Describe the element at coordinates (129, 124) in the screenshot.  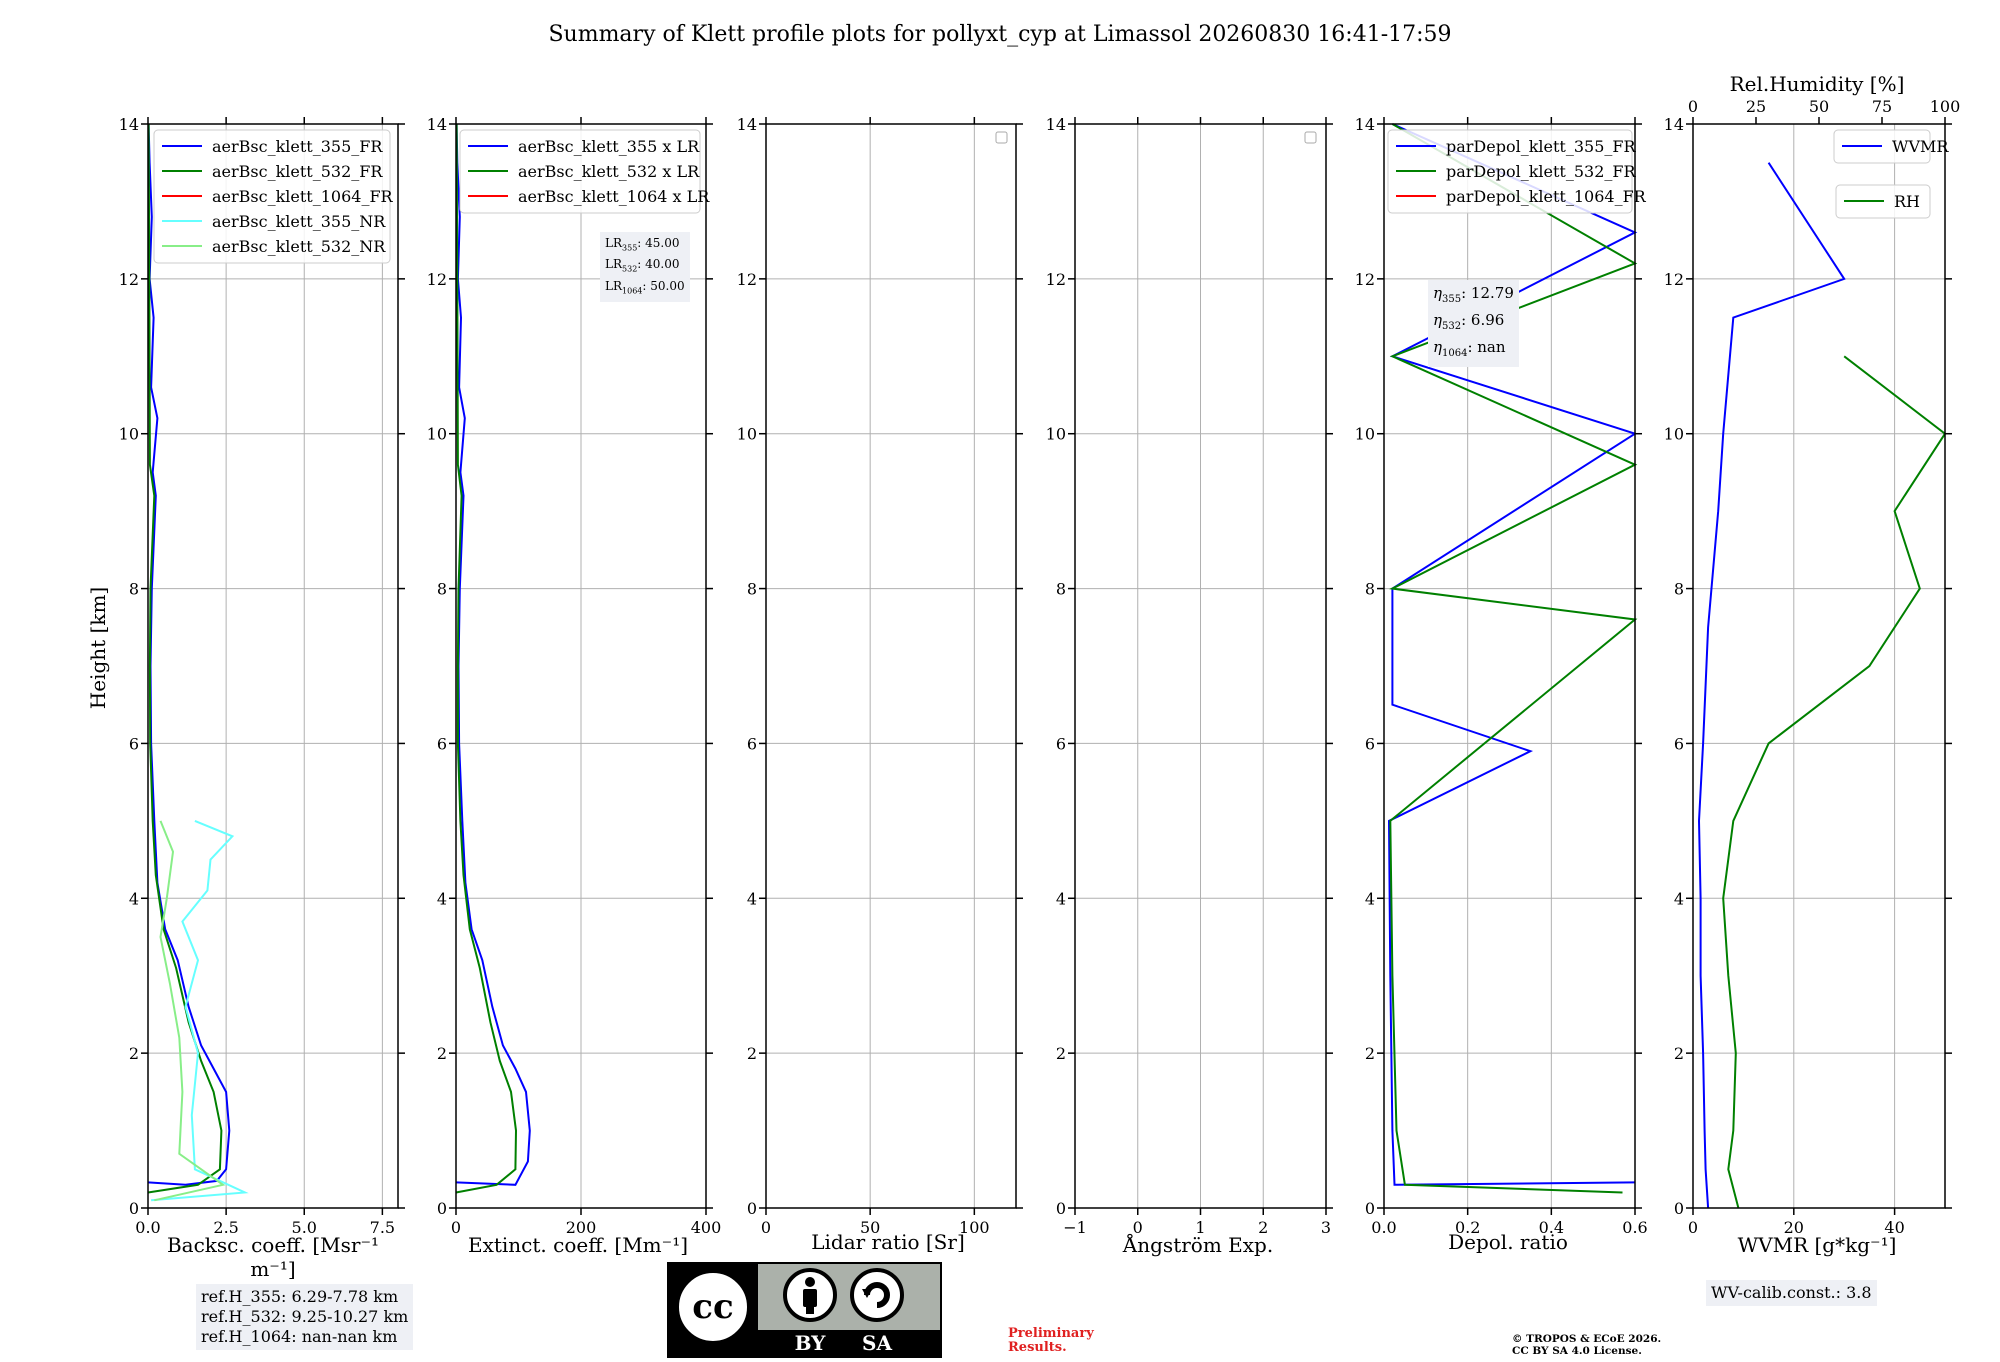
I see `ytick-label-backscatter: 14` at that location.